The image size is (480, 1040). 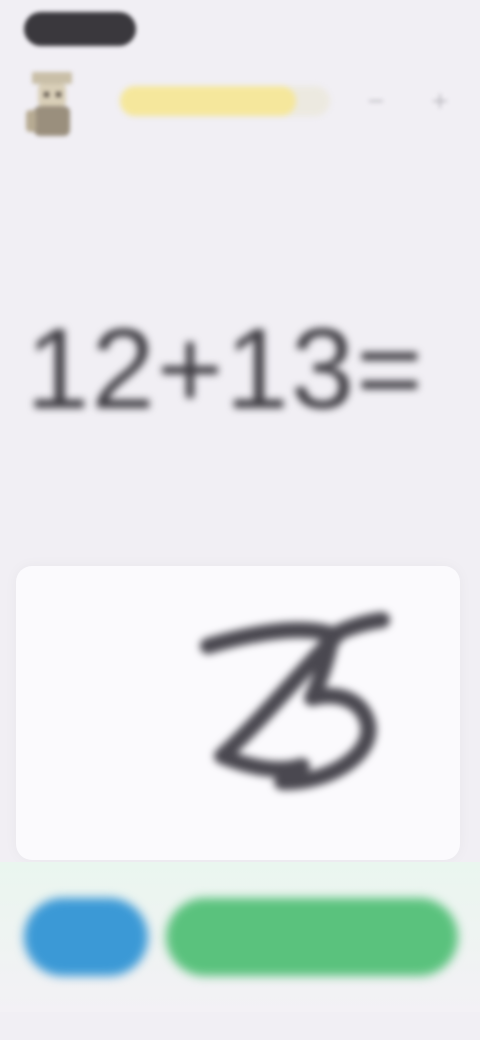 I want to click on level-progress-bar, so click(x=225, y=101).